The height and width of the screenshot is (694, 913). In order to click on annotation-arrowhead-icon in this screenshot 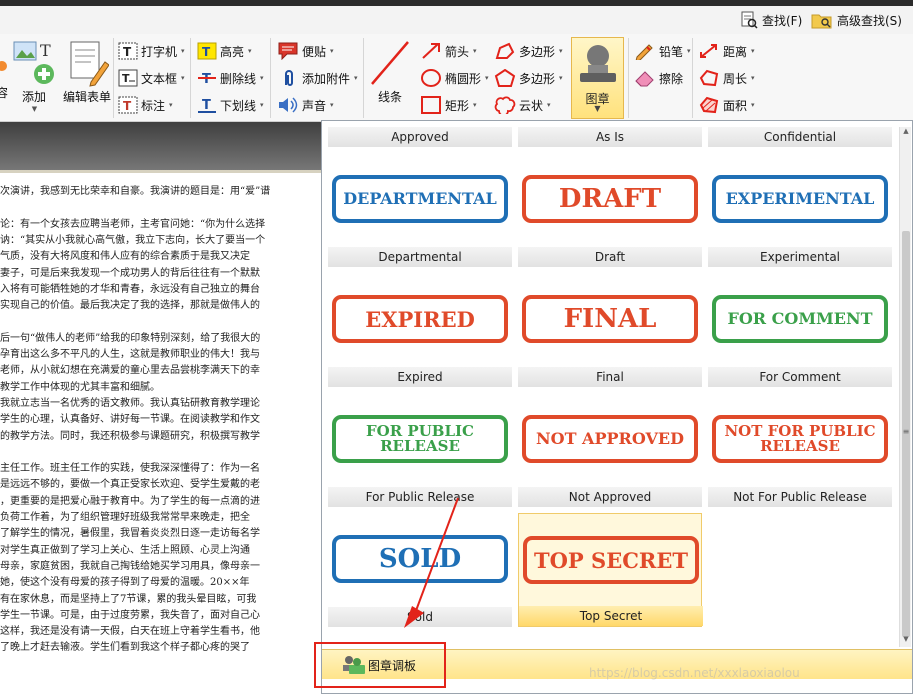, I will do `click(414, 617)`.